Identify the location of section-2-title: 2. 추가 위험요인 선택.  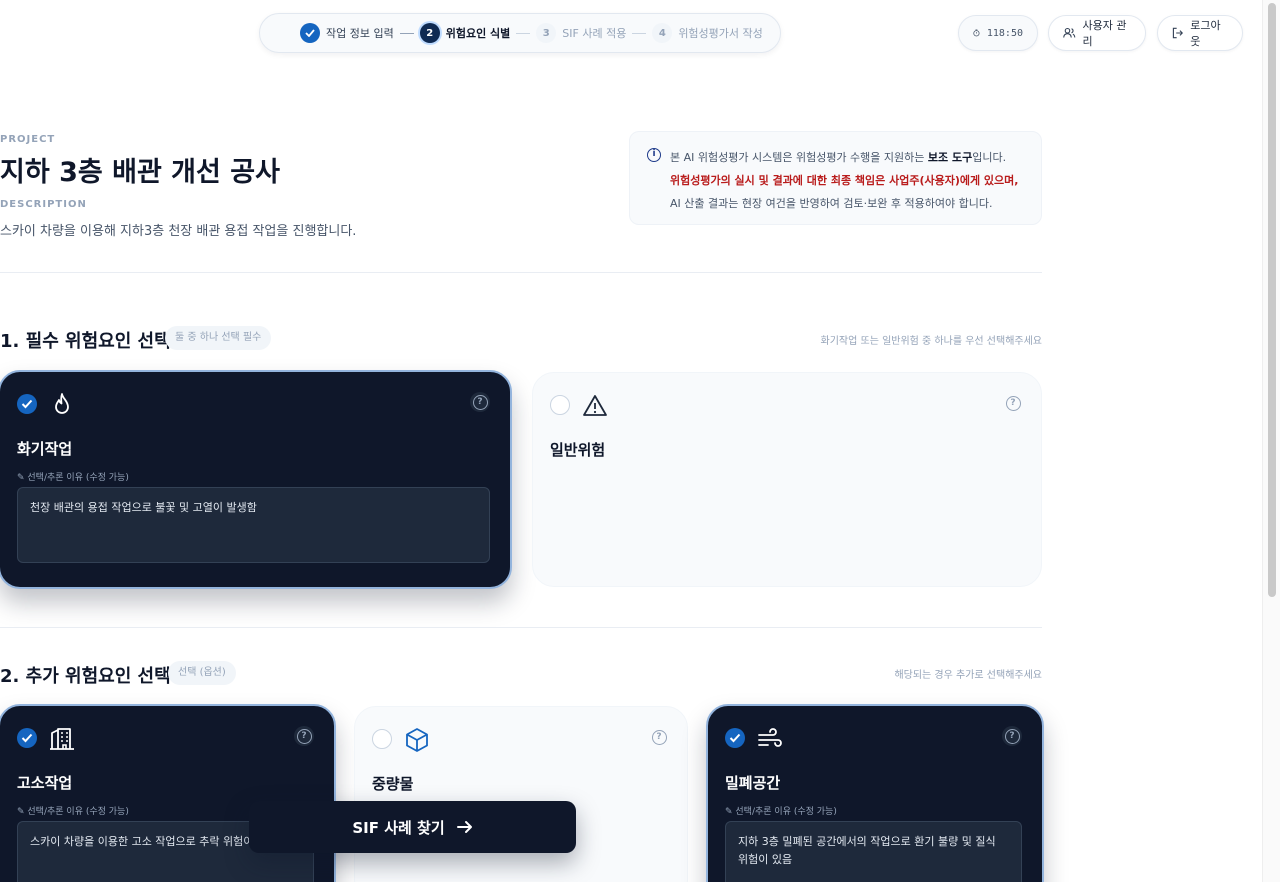
(85, 676).